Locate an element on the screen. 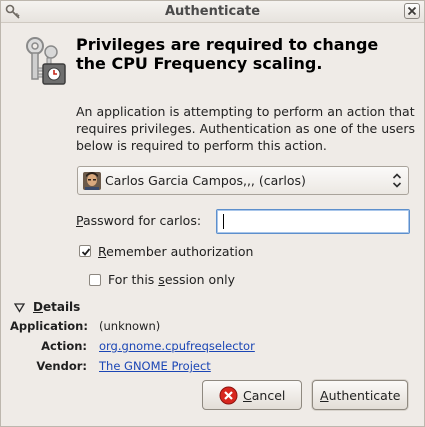  checkmark-icon is located at coordinates (86, 252).